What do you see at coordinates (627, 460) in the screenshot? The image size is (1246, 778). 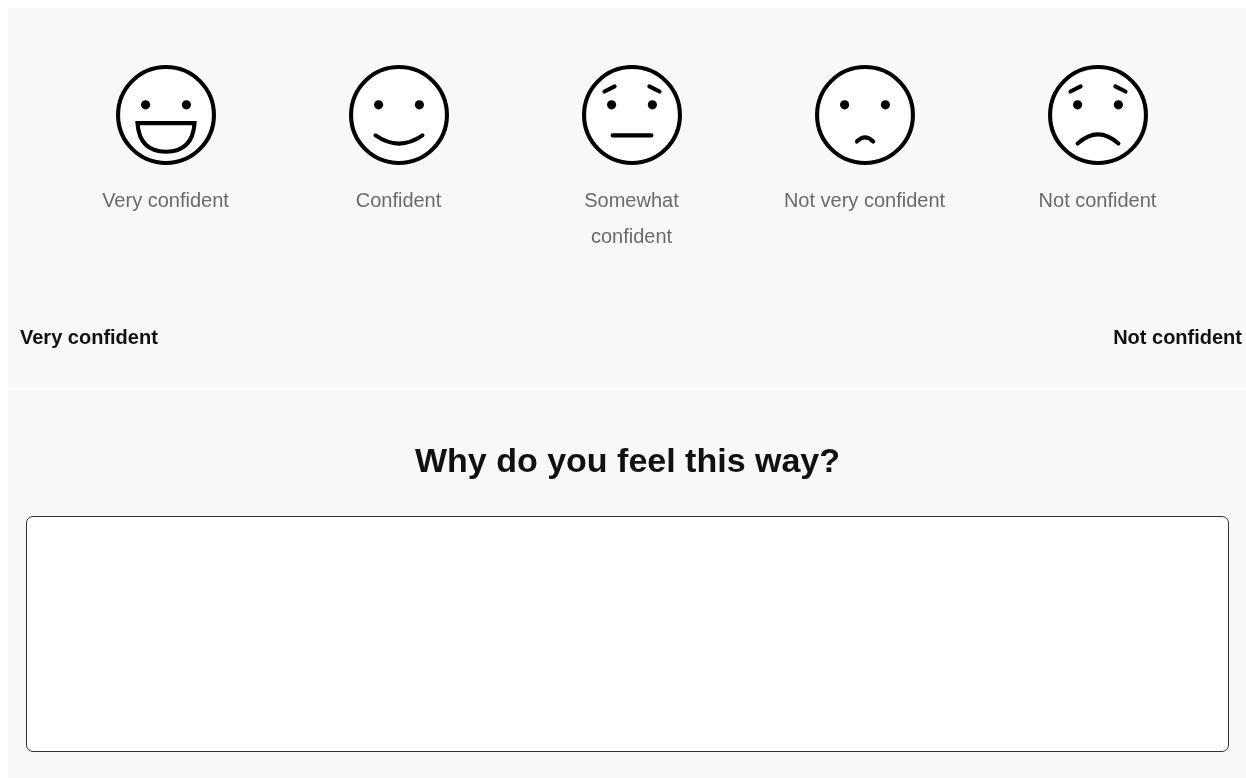 I see `question-title: Why do you feel this way?` at bounding box center [627, 460].